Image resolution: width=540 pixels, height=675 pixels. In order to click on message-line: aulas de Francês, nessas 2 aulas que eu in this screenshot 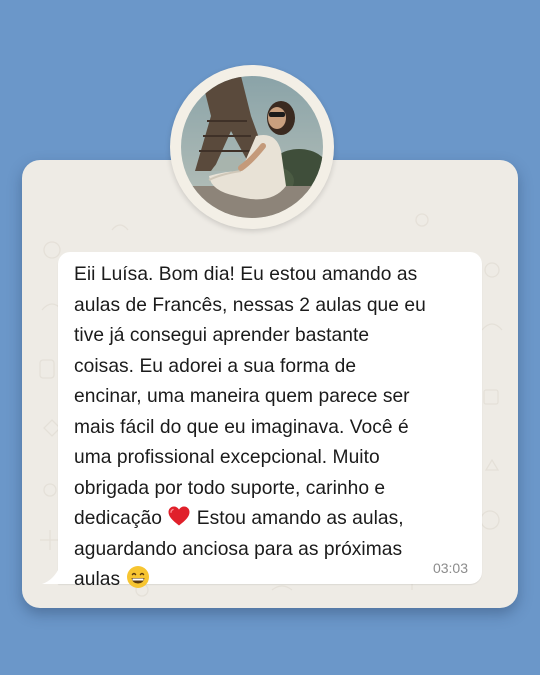, I will do `click(250, 305)`.